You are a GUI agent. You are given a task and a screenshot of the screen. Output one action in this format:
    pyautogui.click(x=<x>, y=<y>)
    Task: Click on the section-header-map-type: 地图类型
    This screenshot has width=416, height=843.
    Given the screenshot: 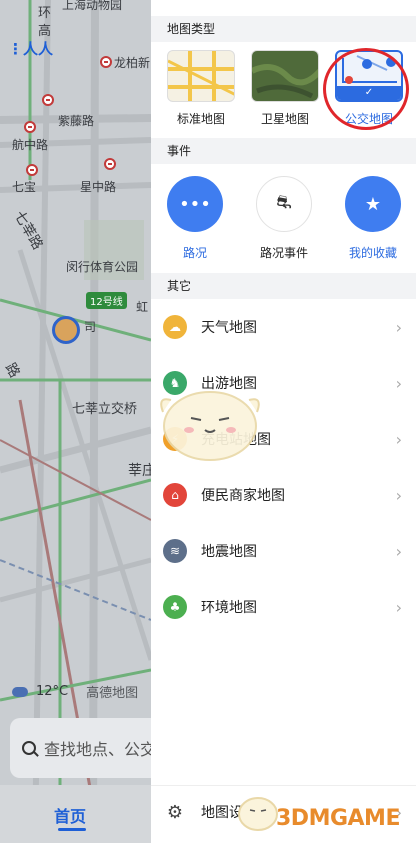 What is the action you would take?
    pyautogui.click(x=283, y=29)
    